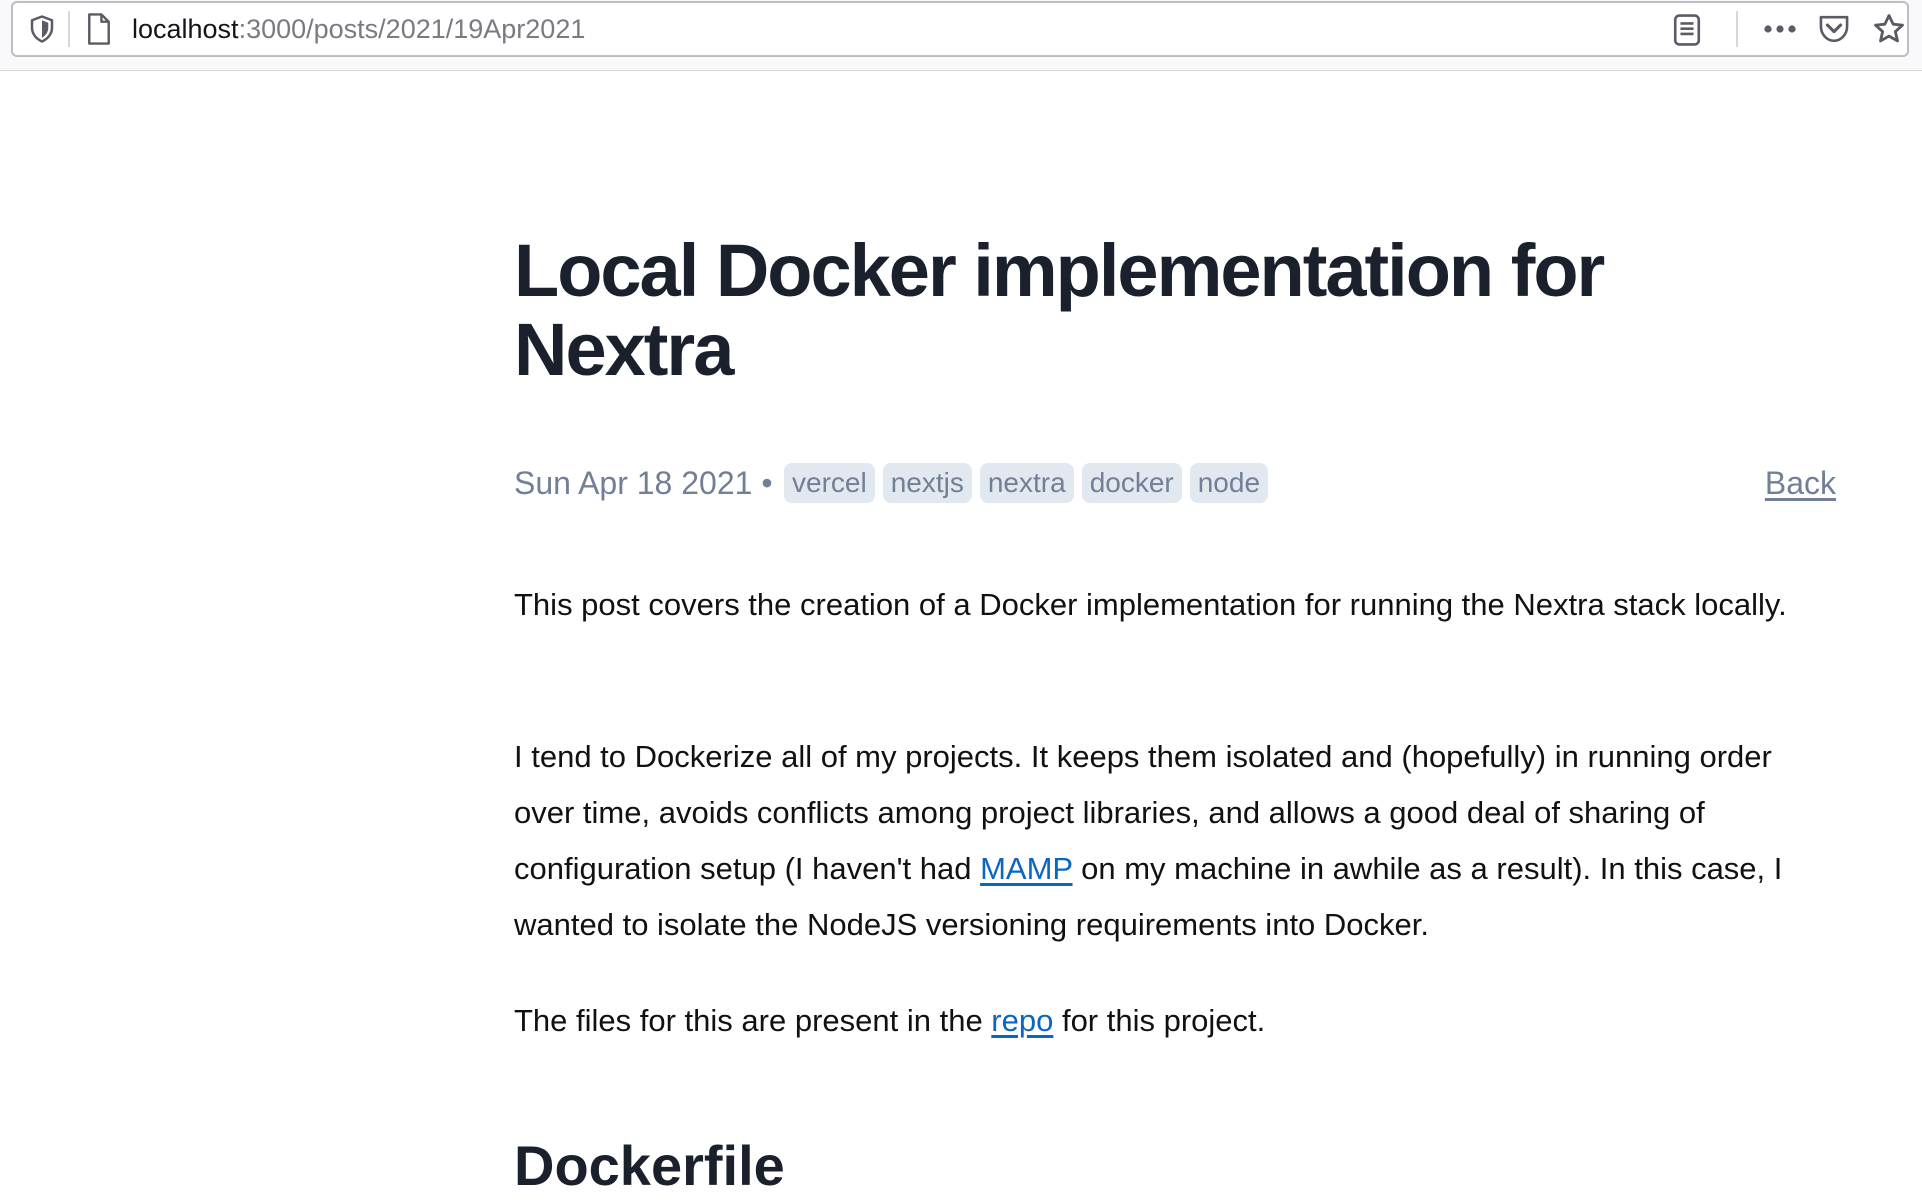 This screenshot has height=1201, width=1922. Describe the element at coordinates (185, 29) in the screenshot. I see `url-host: localhost` at that location.